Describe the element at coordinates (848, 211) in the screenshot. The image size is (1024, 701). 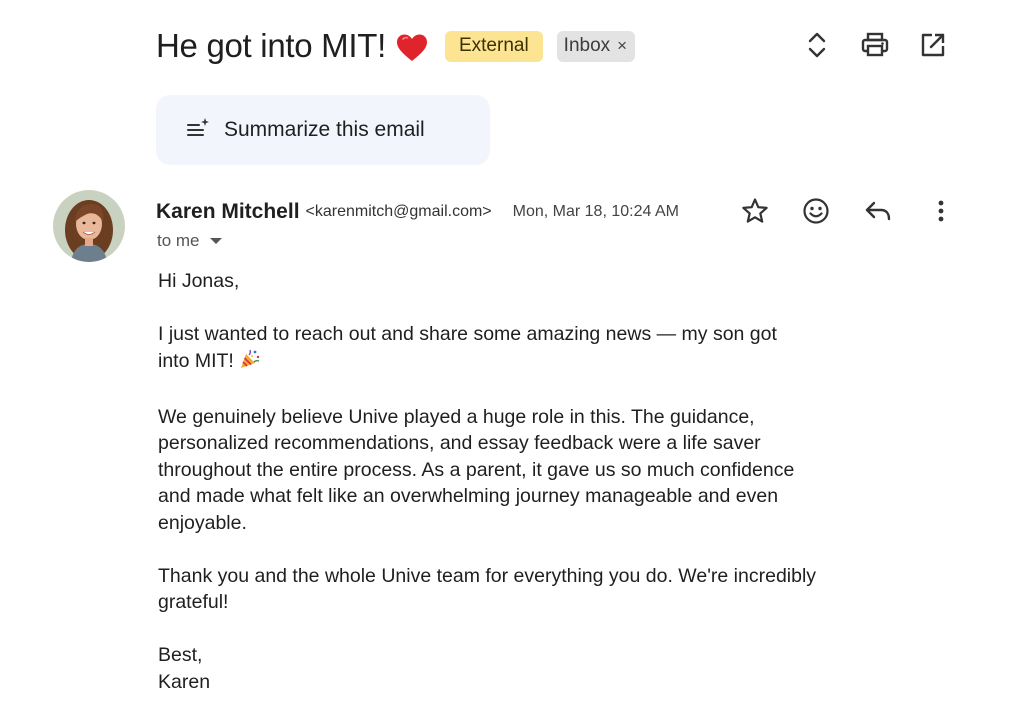
I see `message-actions` at that location.